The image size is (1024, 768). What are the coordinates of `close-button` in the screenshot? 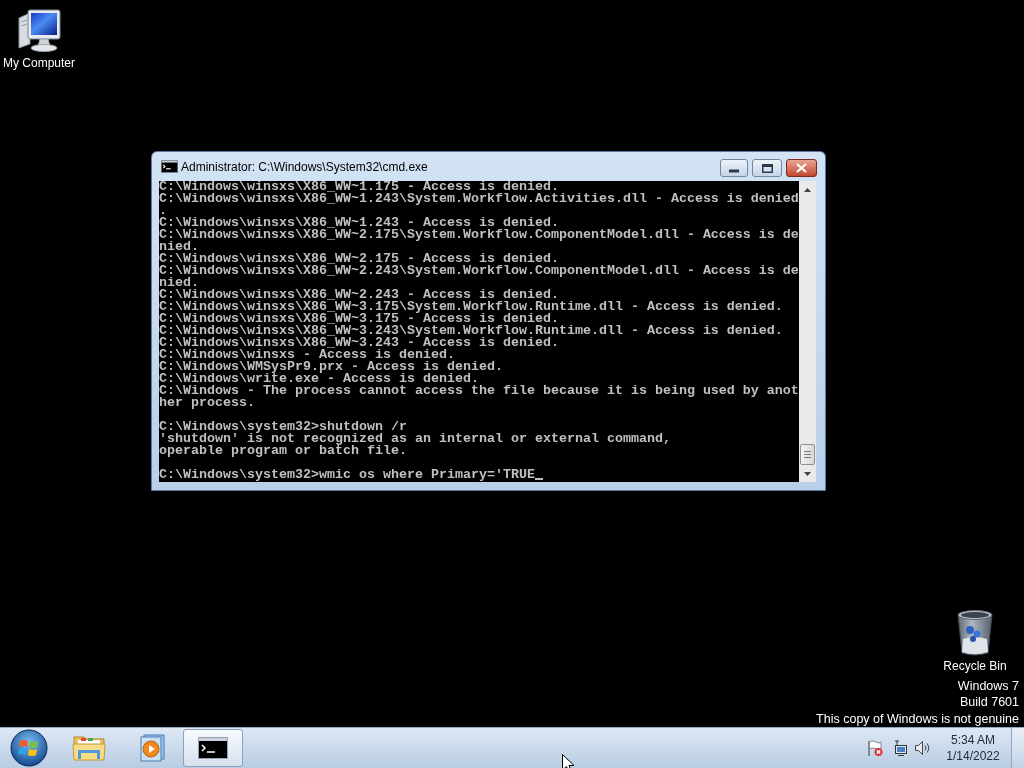 It's located at (801, 168).